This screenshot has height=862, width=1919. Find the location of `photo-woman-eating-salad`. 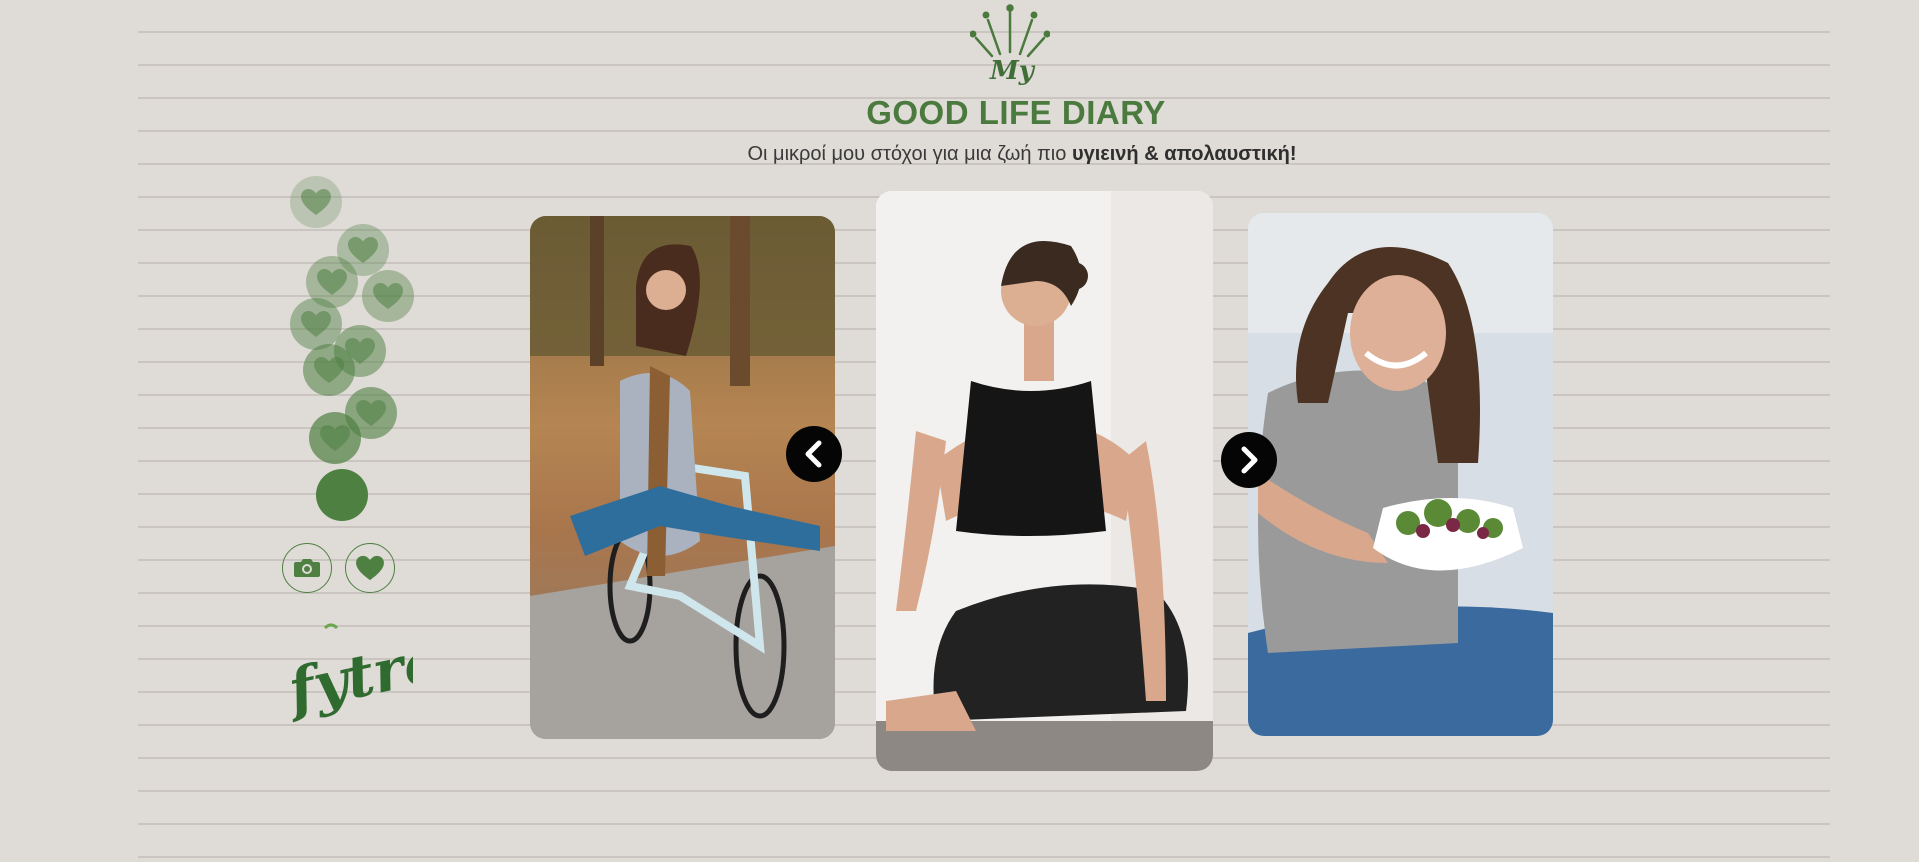

photo-woman-eating-salad is located at coordinates (1400, 474).